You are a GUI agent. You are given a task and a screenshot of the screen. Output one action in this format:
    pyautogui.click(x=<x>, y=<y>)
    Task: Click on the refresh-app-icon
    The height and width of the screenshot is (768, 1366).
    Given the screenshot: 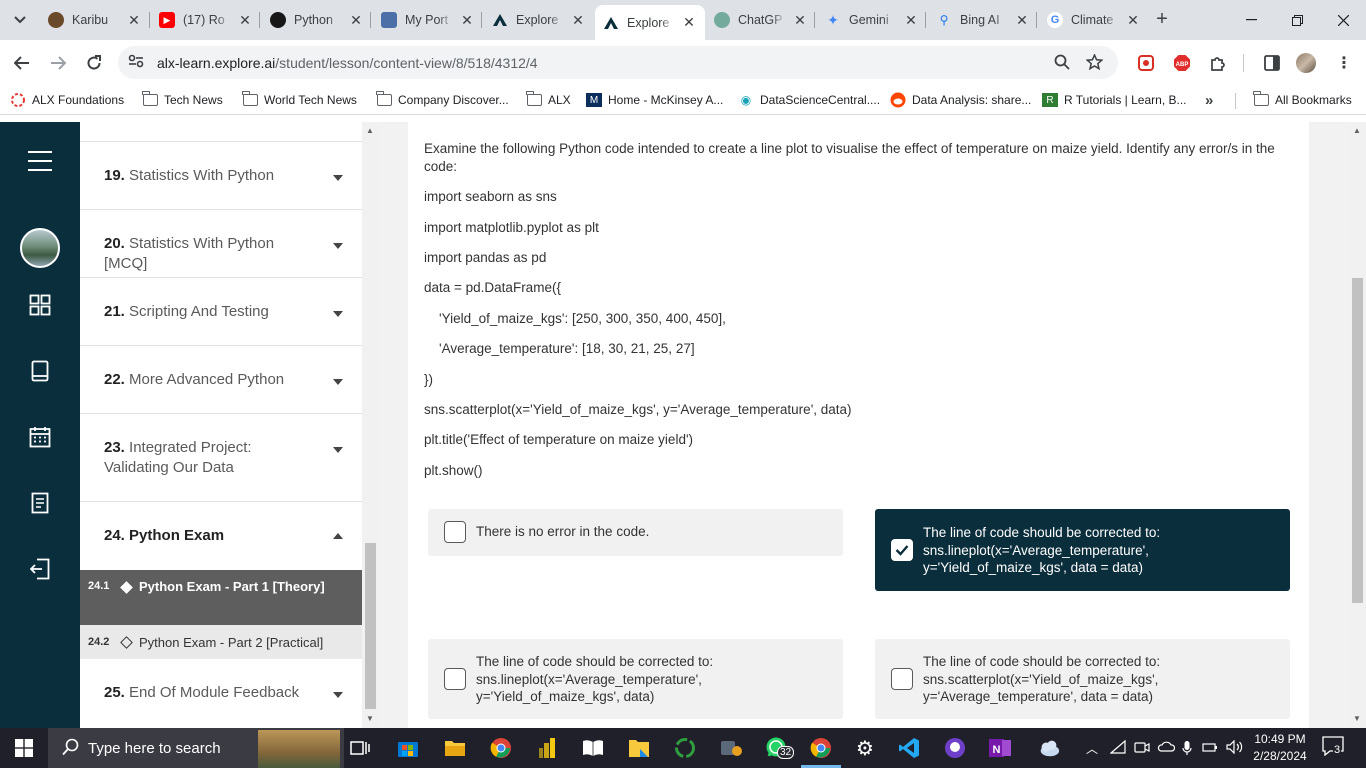 What is the action you would take?
    pyautogui.click(x=685, y=748)
    